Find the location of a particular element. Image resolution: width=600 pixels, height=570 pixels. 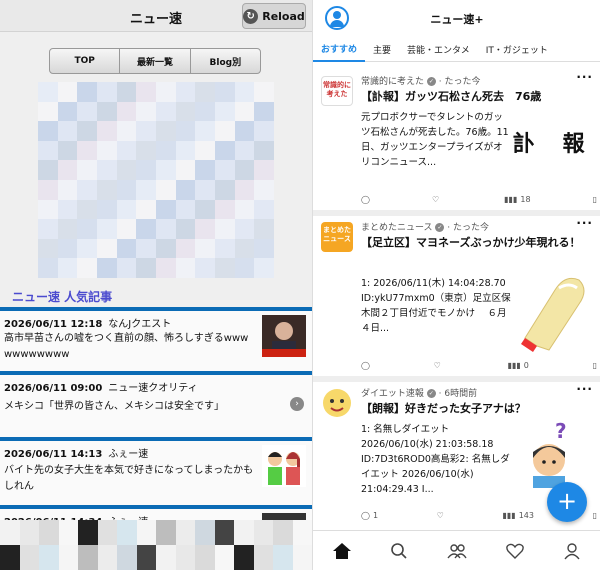

nav-top: TOP is located at coordinates (85, 61).